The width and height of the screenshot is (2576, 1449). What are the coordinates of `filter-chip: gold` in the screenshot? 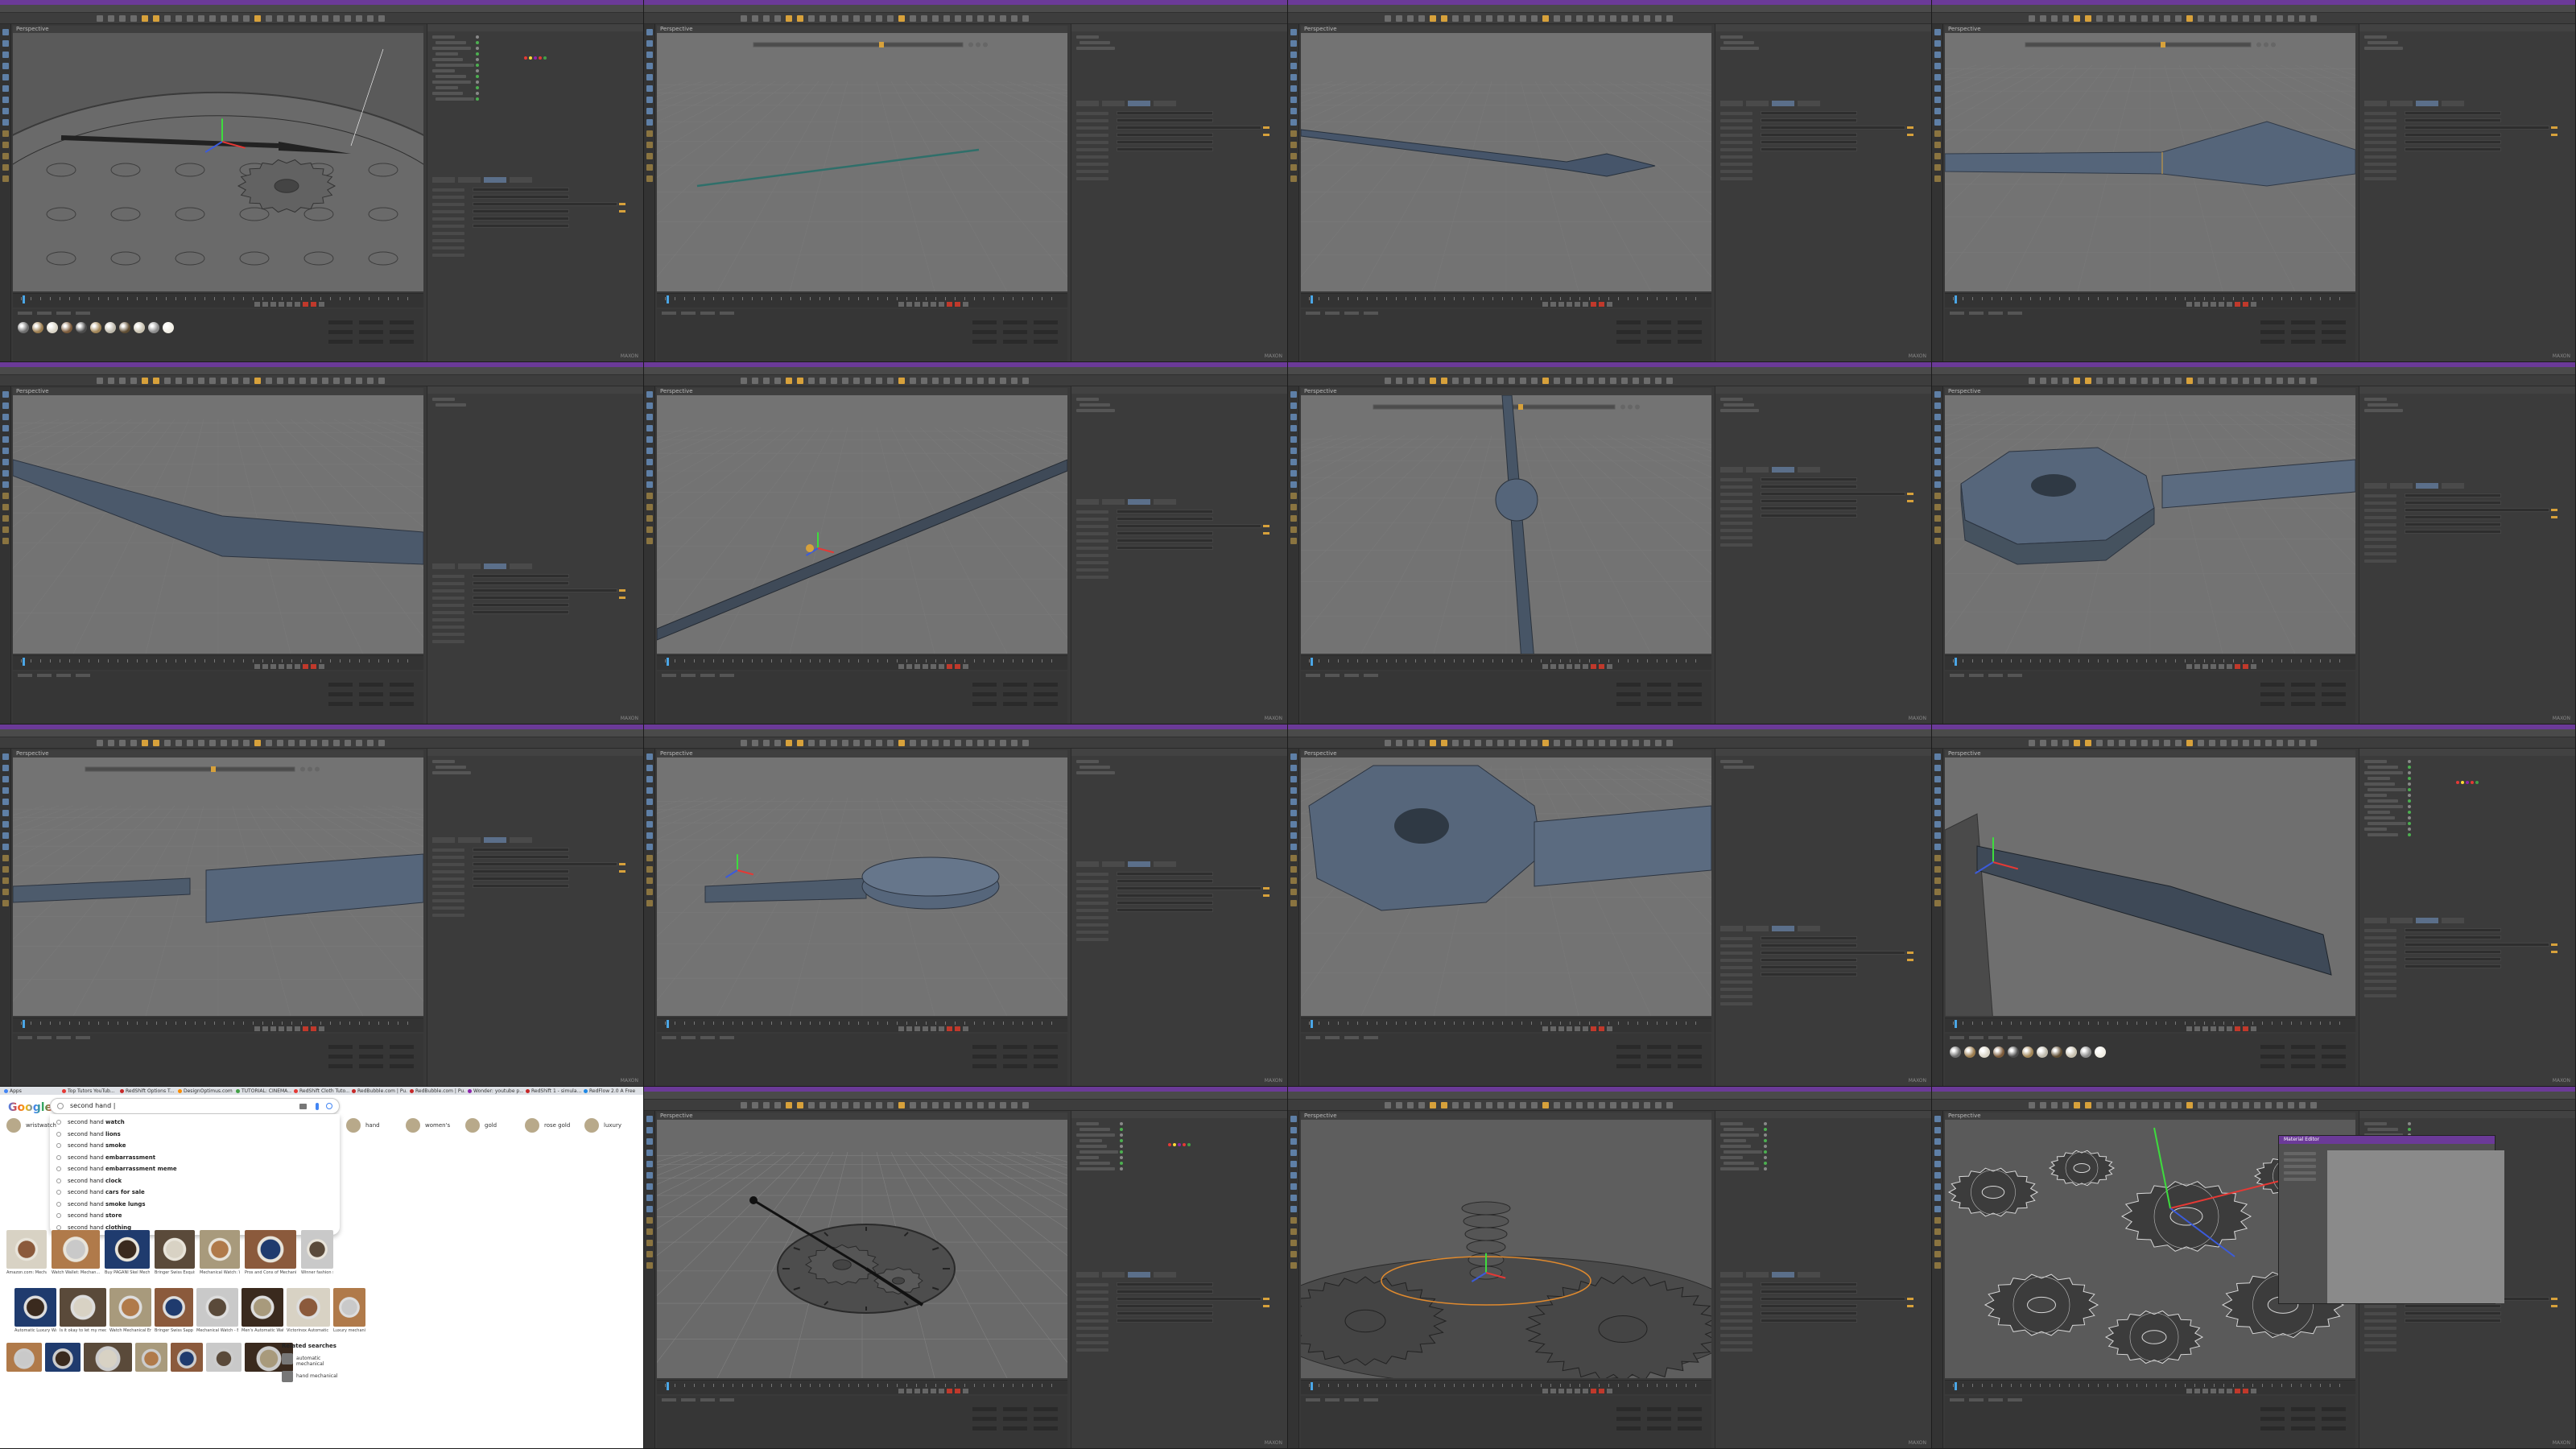 It's located at (481, 1125).